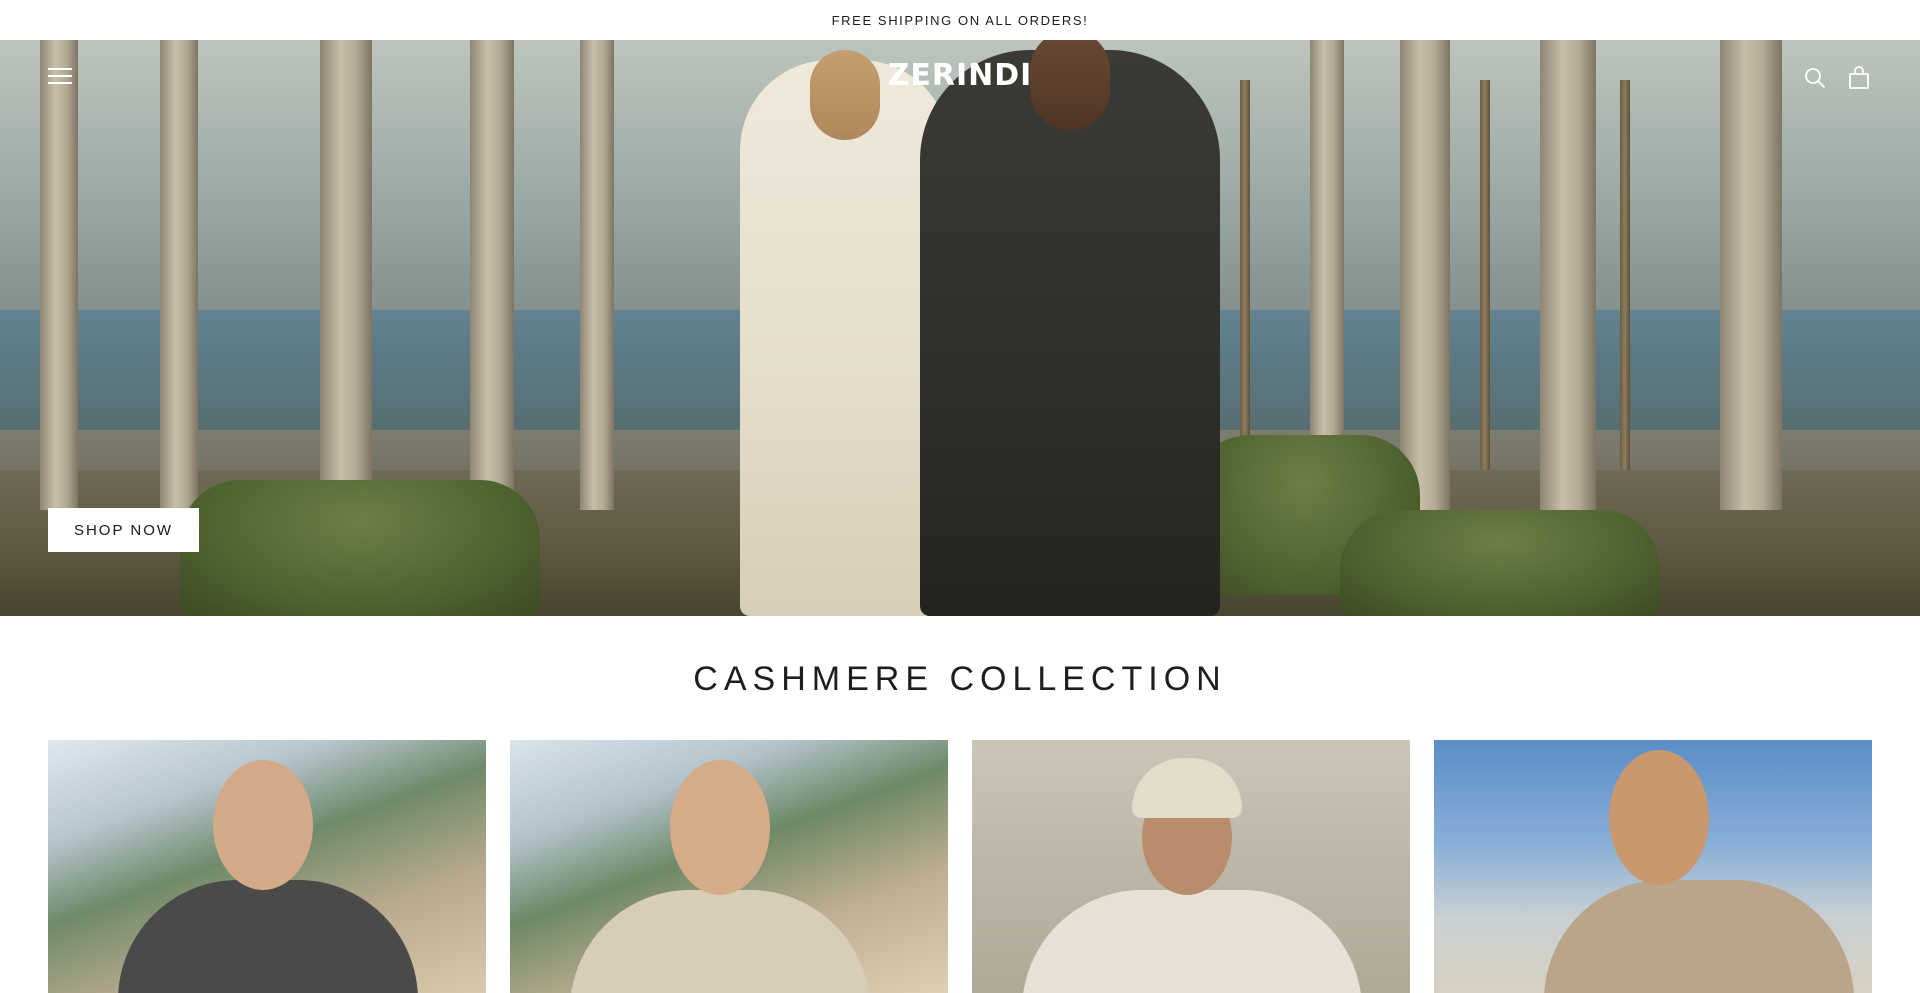 The image size is (1920, 993). Describe the element at coordinates (1187, 788) in the screenshot. I see `product-model-cap` at that location.